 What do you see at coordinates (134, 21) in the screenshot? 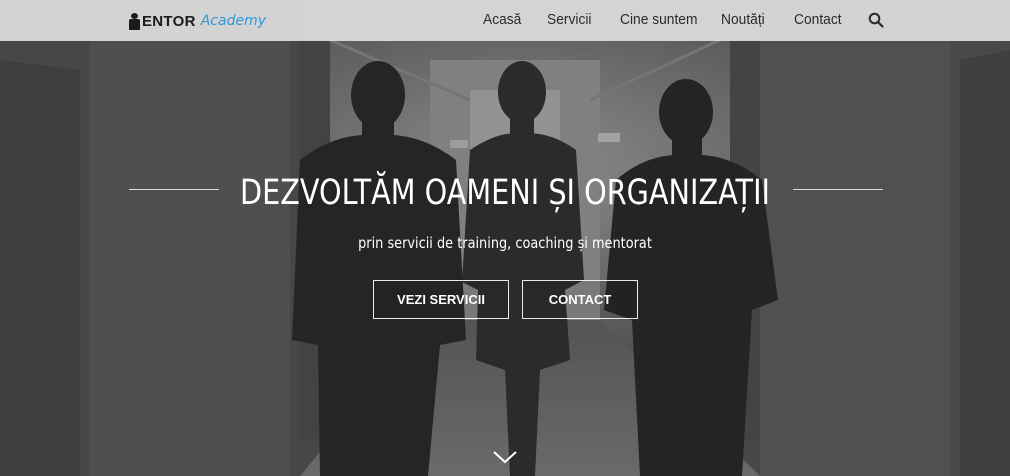
I see `mentor-person-icon` at bounding box center [134, 21].